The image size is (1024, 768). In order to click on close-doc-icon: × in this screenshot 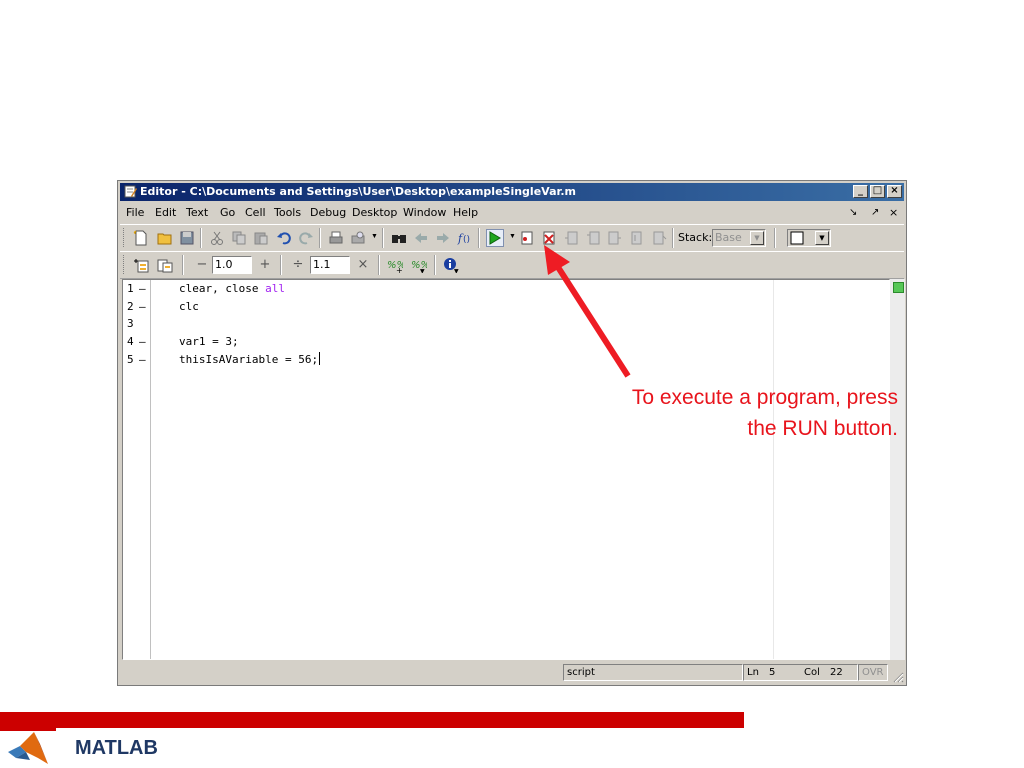, I will do `click(893, 213)`.